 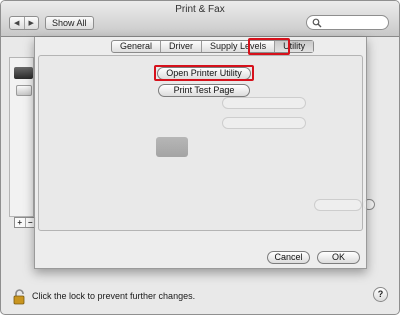 I want to click on printer-thumbnail-icon, so click(x=23, y=73).